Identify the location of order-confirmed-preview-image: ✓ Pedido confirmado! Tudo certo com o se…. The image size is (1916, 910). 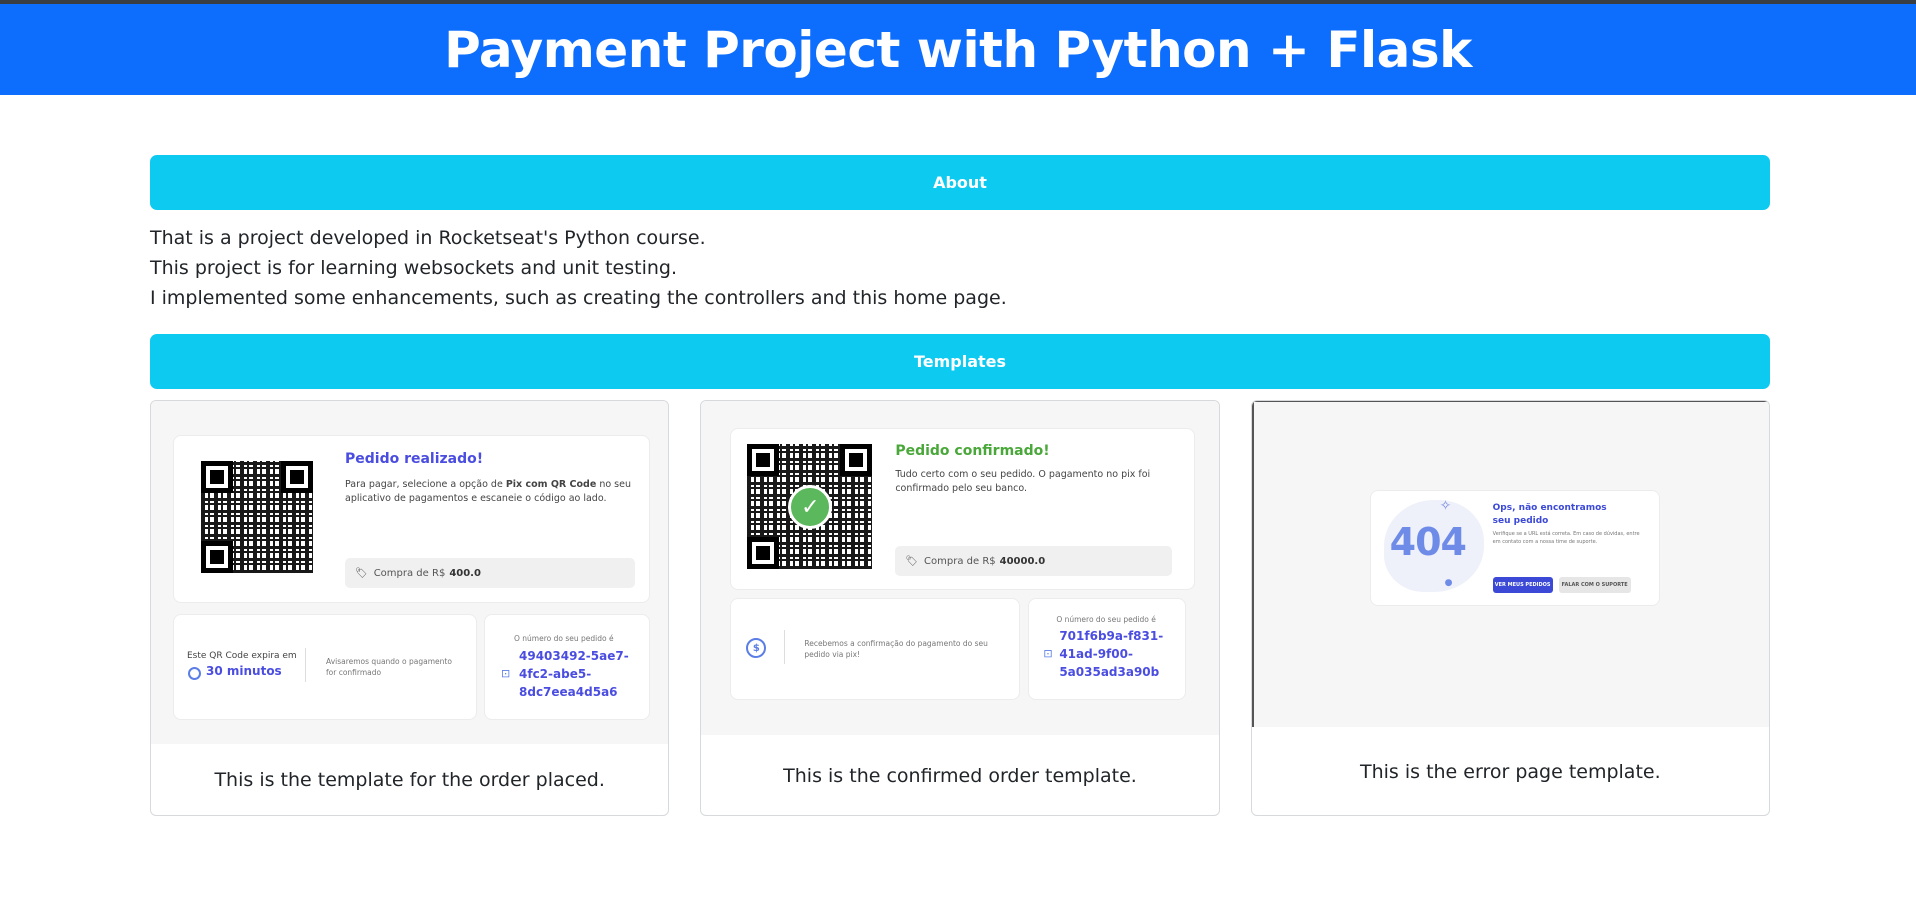
(960, 568).